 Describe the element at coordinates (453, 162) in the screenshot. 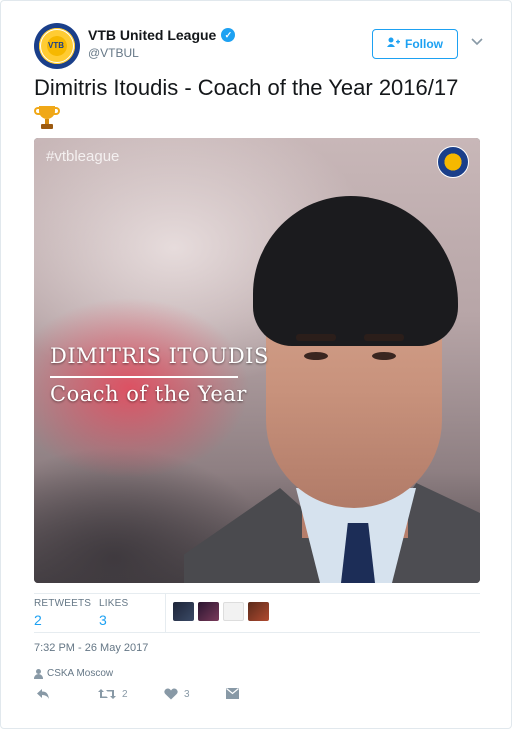

I see `vtb-league-logo` at that location.